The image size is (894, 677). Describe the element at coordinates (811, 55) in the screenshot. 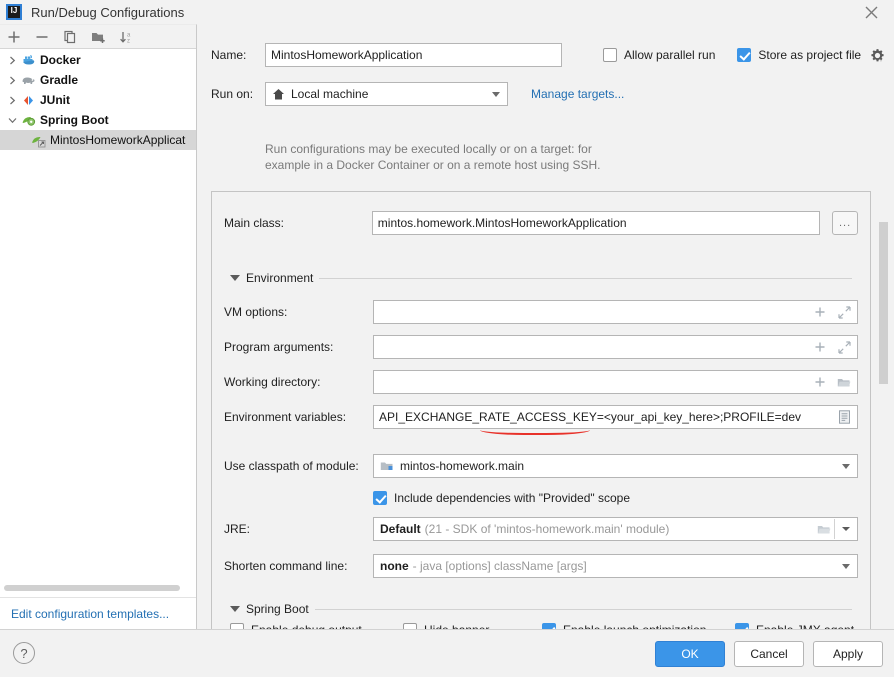

I see `store-as-project-file-checkbox: Store as project file` at that location.